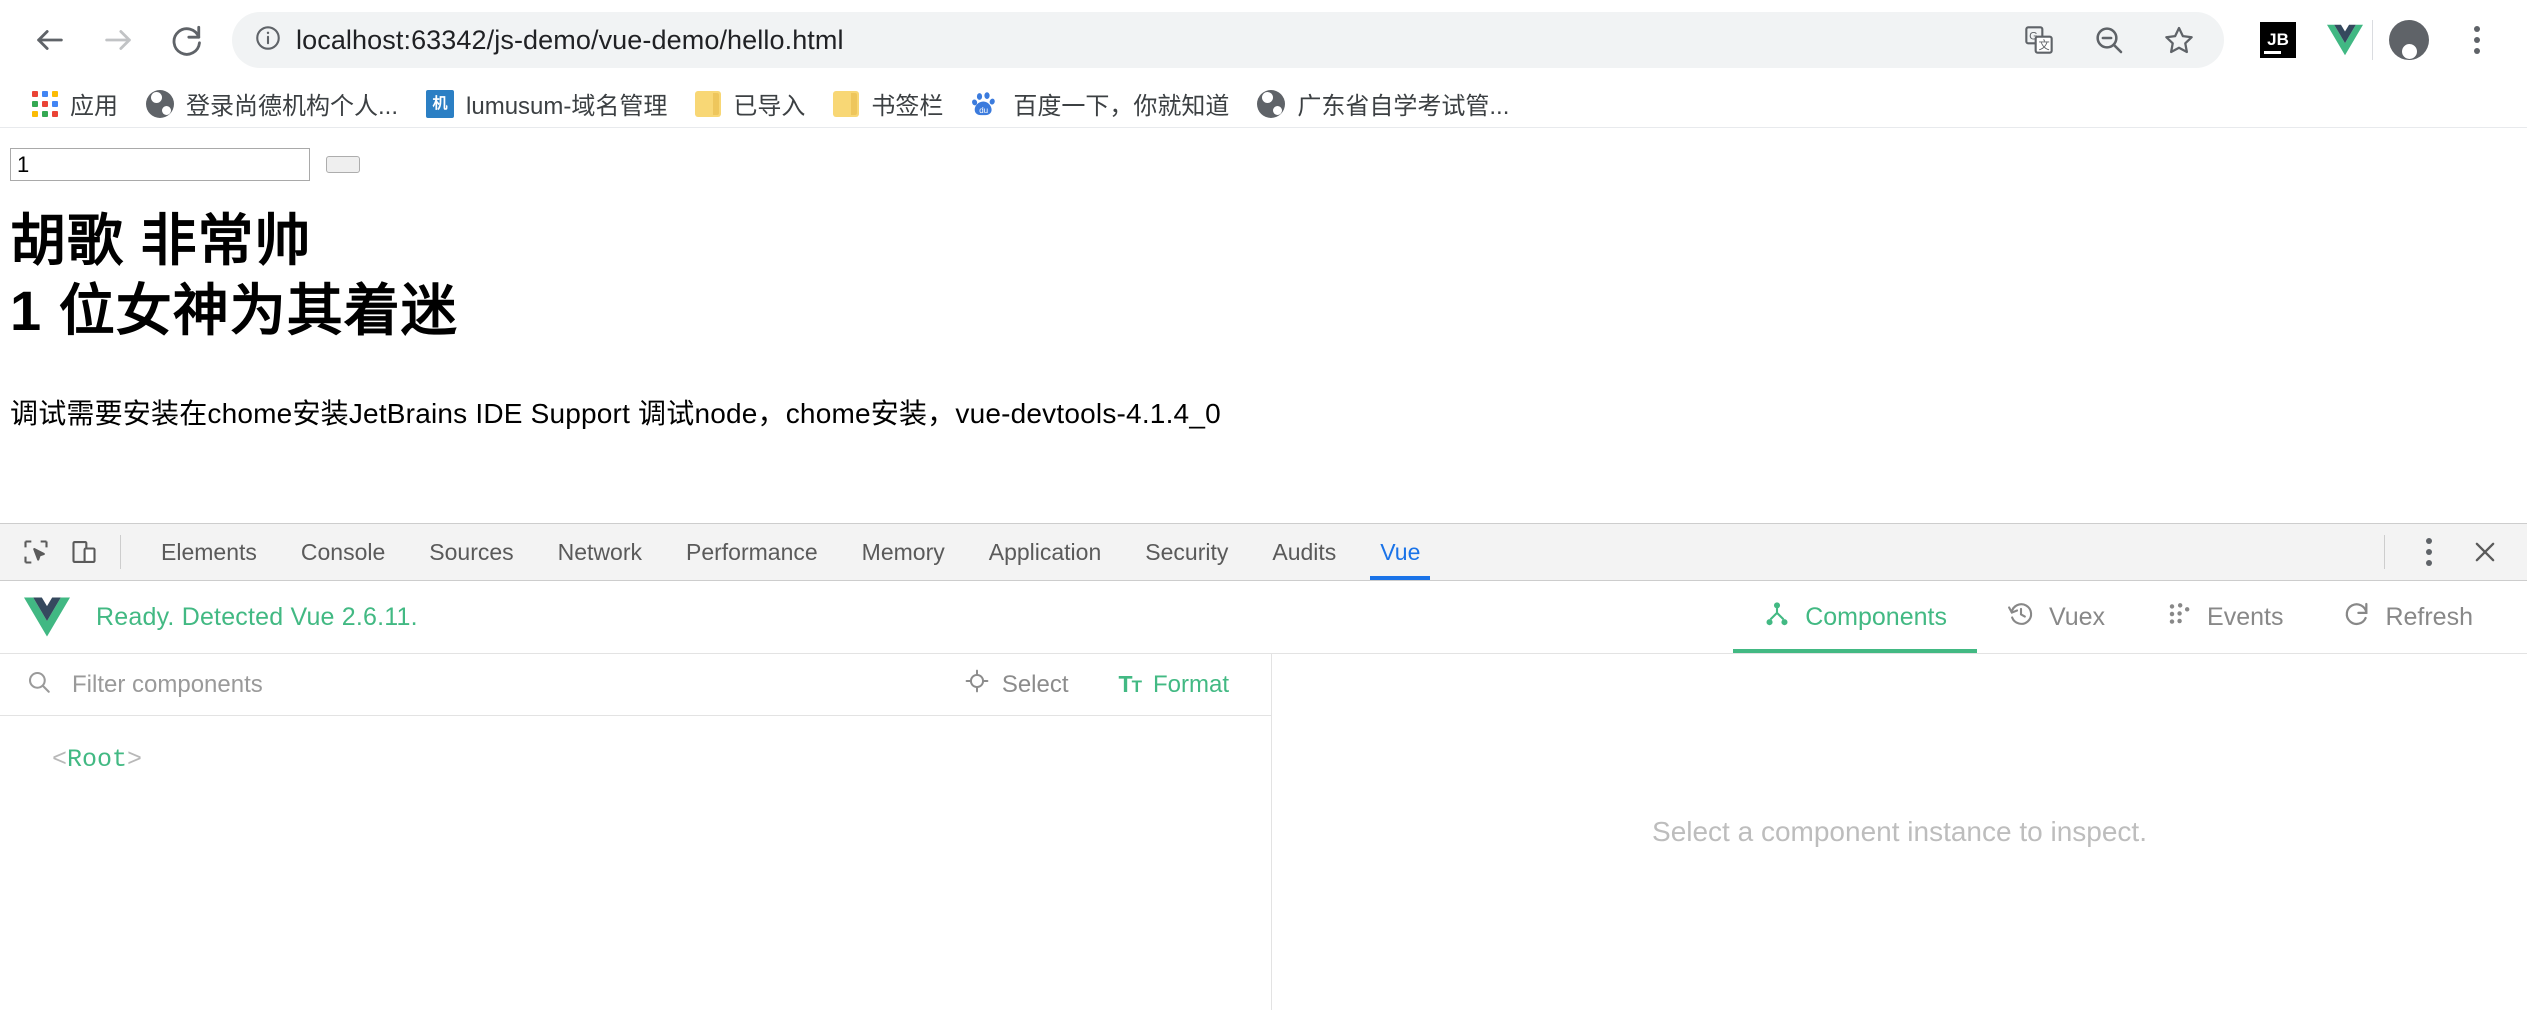 The height and width of the screenshot is (1010, 2527). What do you see at coordinates (186, 40) in the screenshot?
I see `reload-button` at bounding box center [186, 40].